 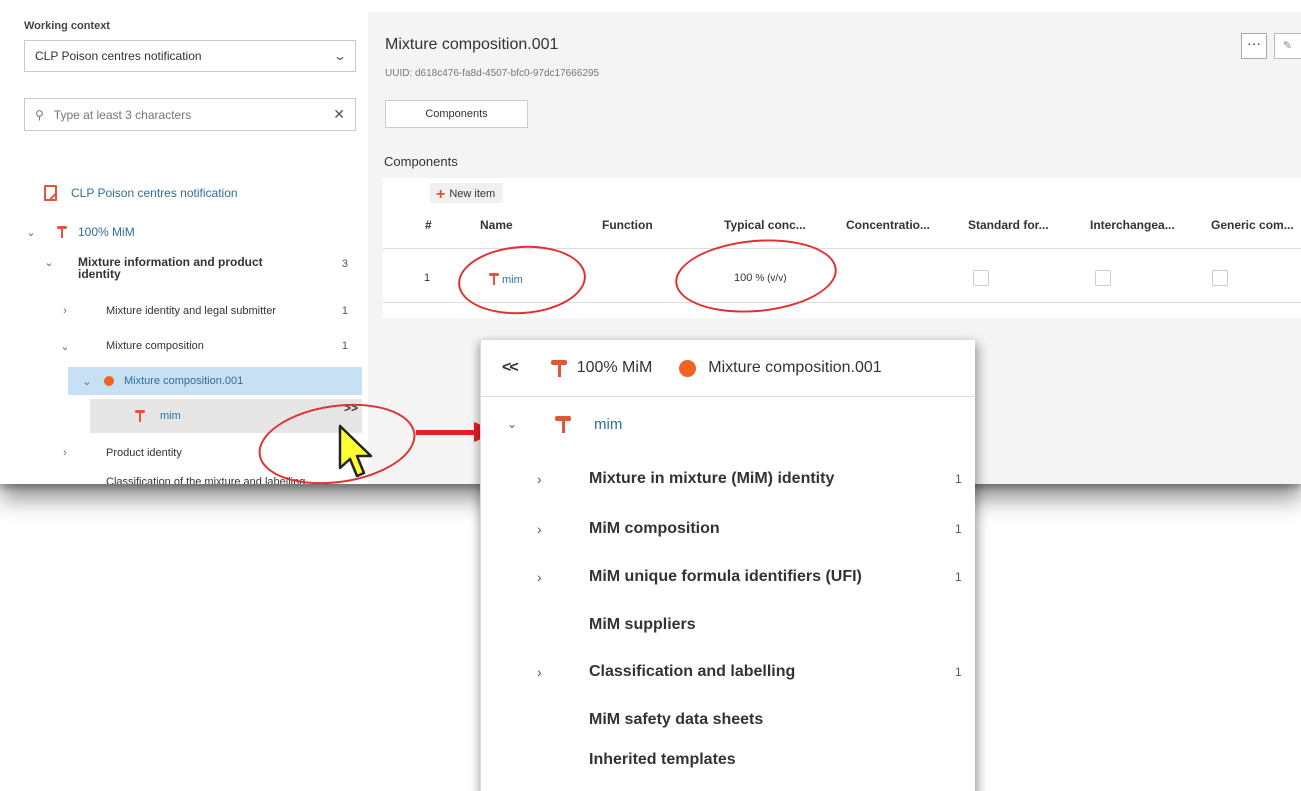 I want to click on panel-item-label: Inherited templates, so click(x=662, y=759).